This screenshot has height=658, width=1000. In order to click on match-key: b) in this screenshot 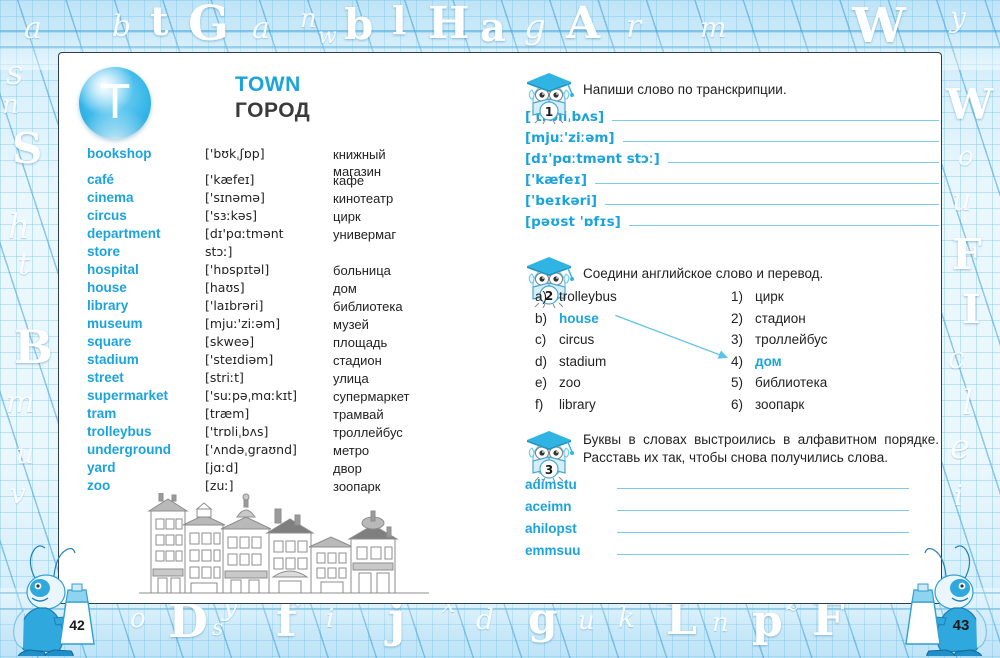, I will do `click(541, 318)`.